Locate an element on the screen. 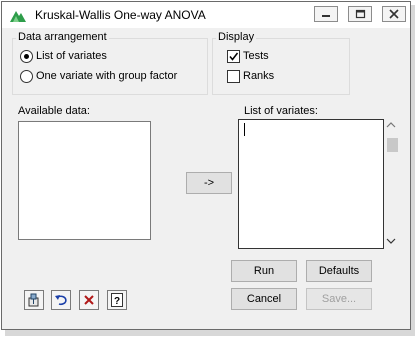  cancel-button: Cancel is located at coordinates (264, 299).